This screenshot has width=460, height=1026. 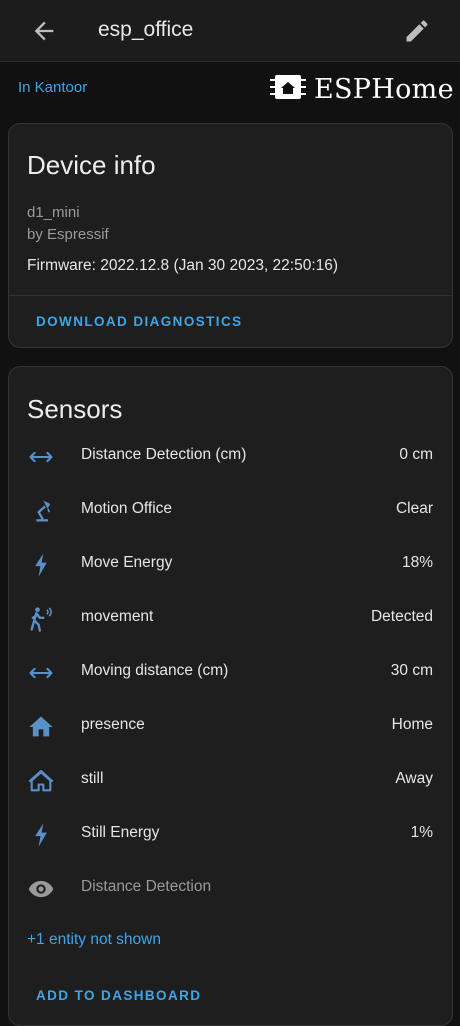 I want to click on sensor-value: Detected, so click(x=401, y=616).